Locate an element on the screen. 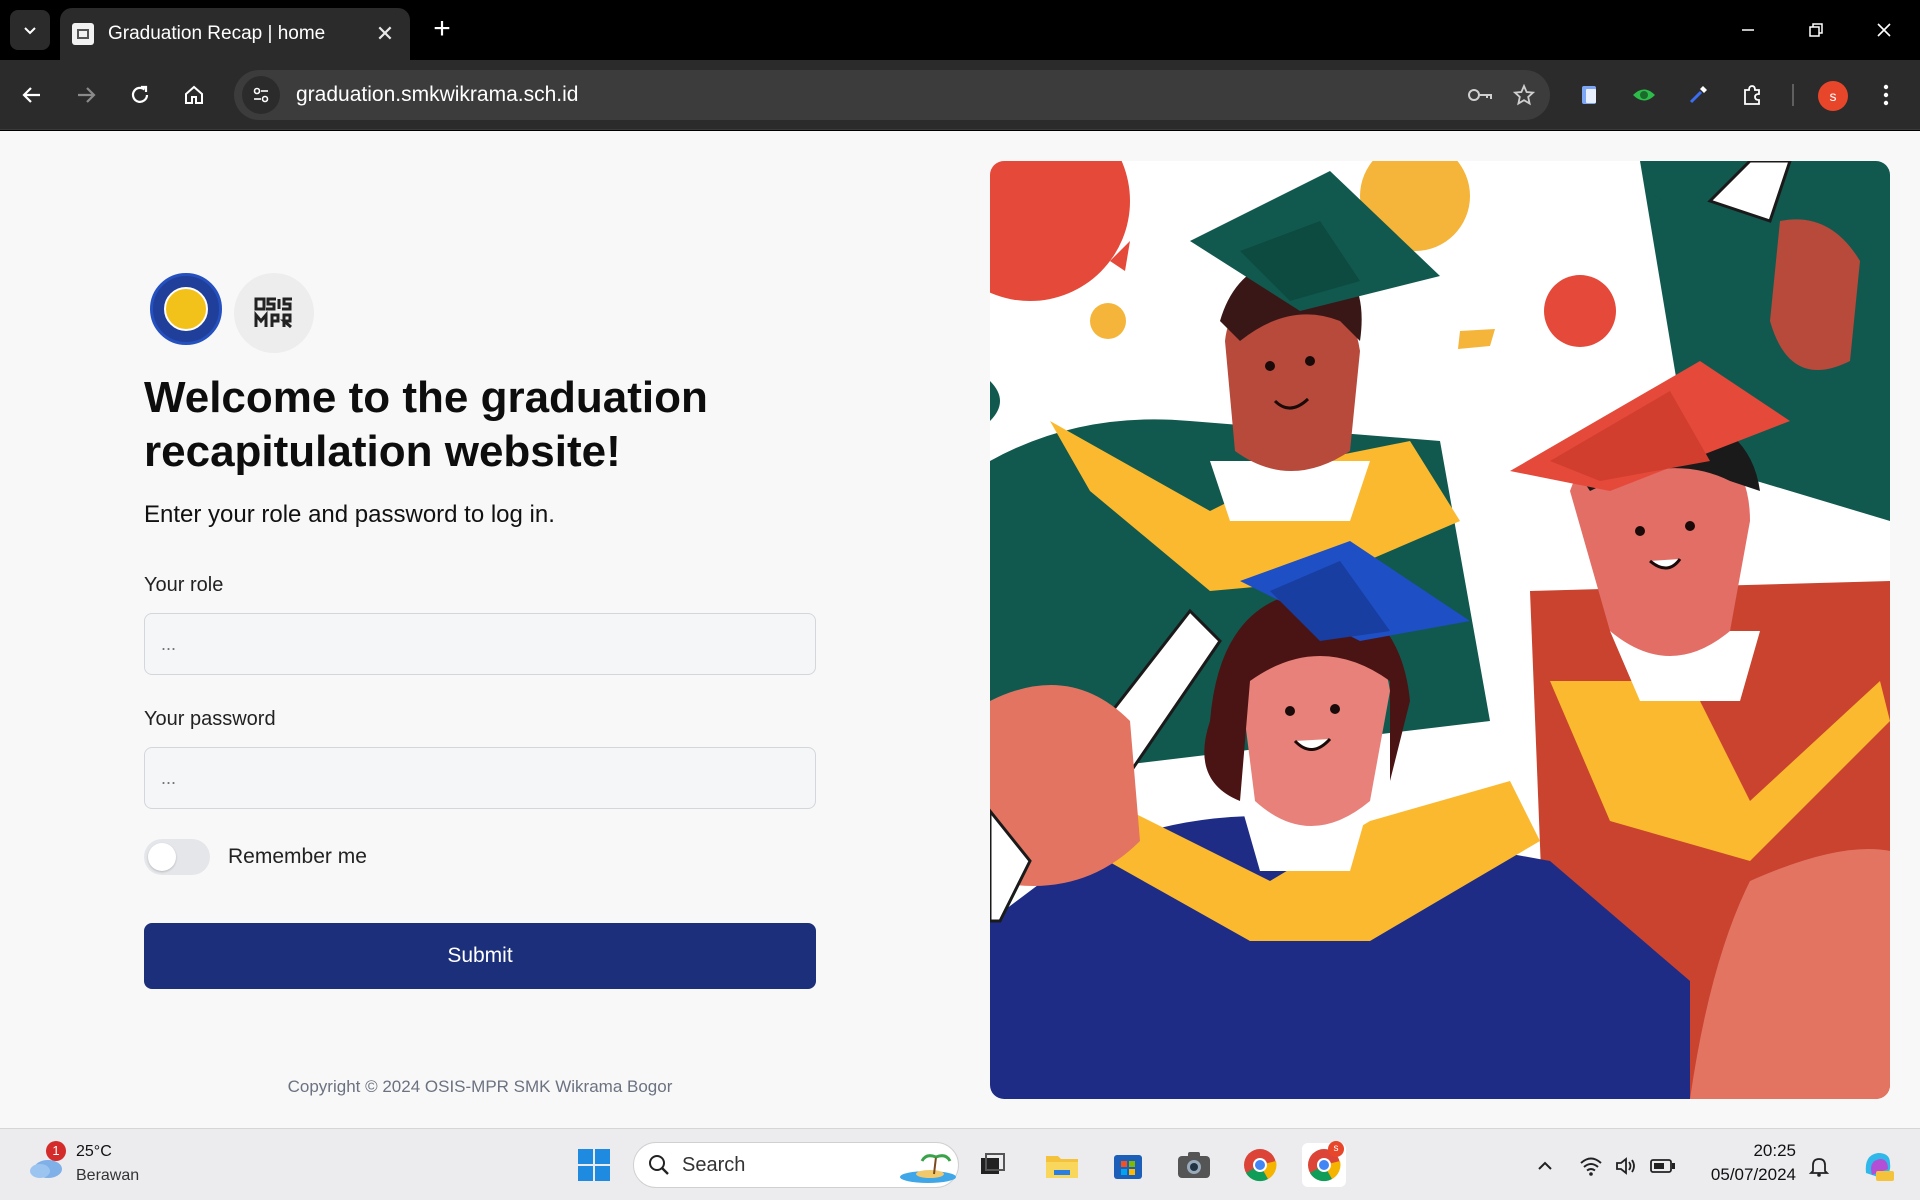  browser-toolbar: graduation.smkwikrama.sch.id s is located at coordinates (960, 95).